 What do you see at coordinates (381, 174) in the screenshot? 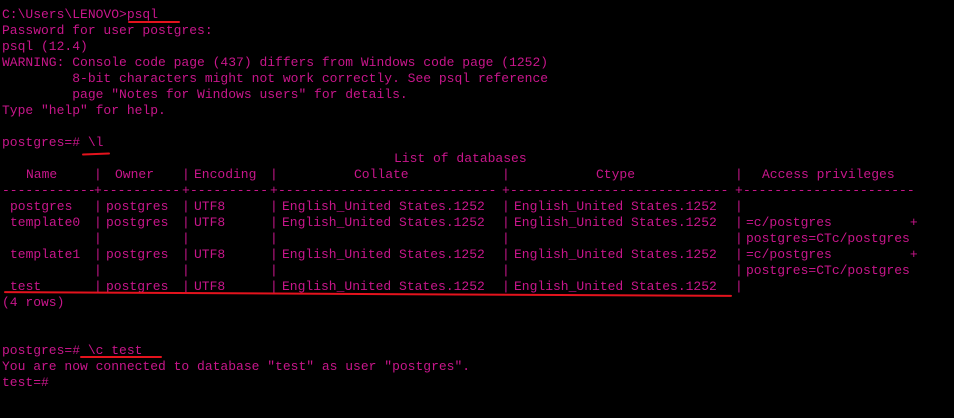
I see `header-collate: Collate` at bounding box center [381, 174].